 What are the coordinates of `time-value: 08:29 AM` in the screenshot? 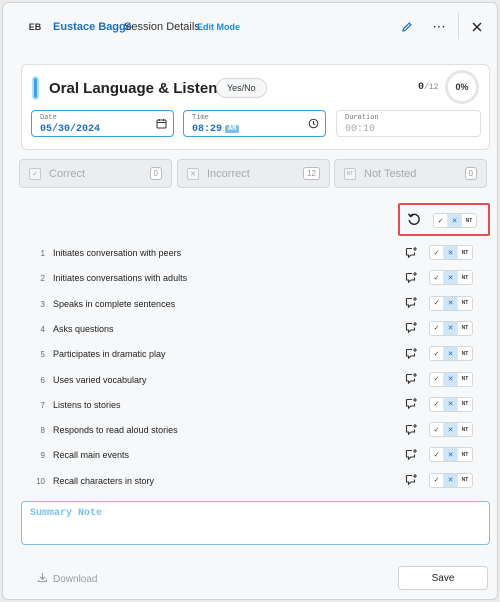 It's located at (216, 129).